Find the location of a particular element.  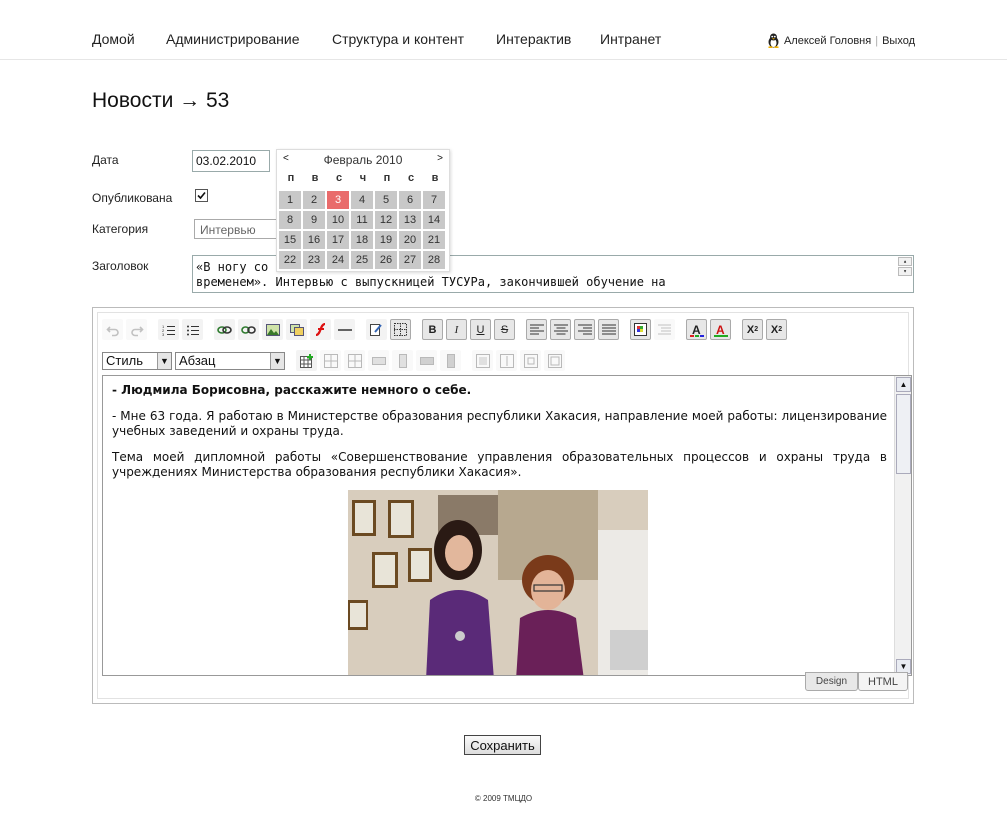

insert-table-icon is located at coordinates (306, 360).